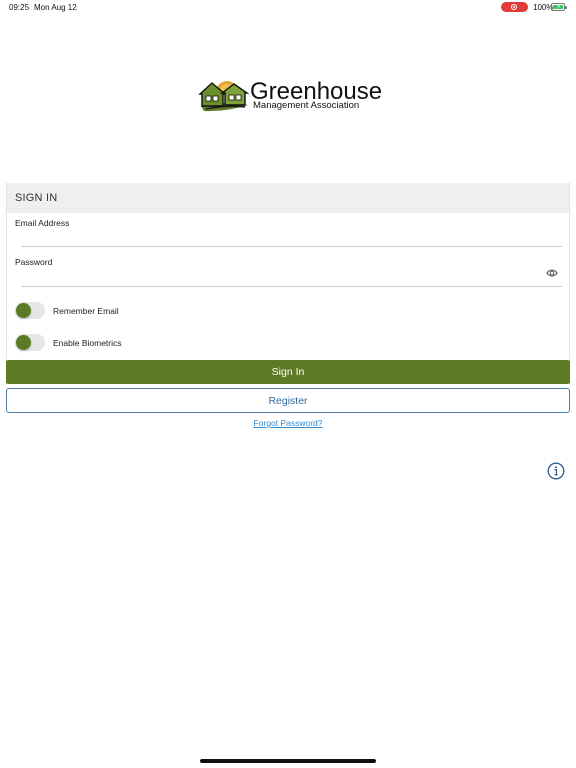 This screenshot has height=768, width=576. I want to click on forgot-password-label: Forgot Password?, so click(288, 423).